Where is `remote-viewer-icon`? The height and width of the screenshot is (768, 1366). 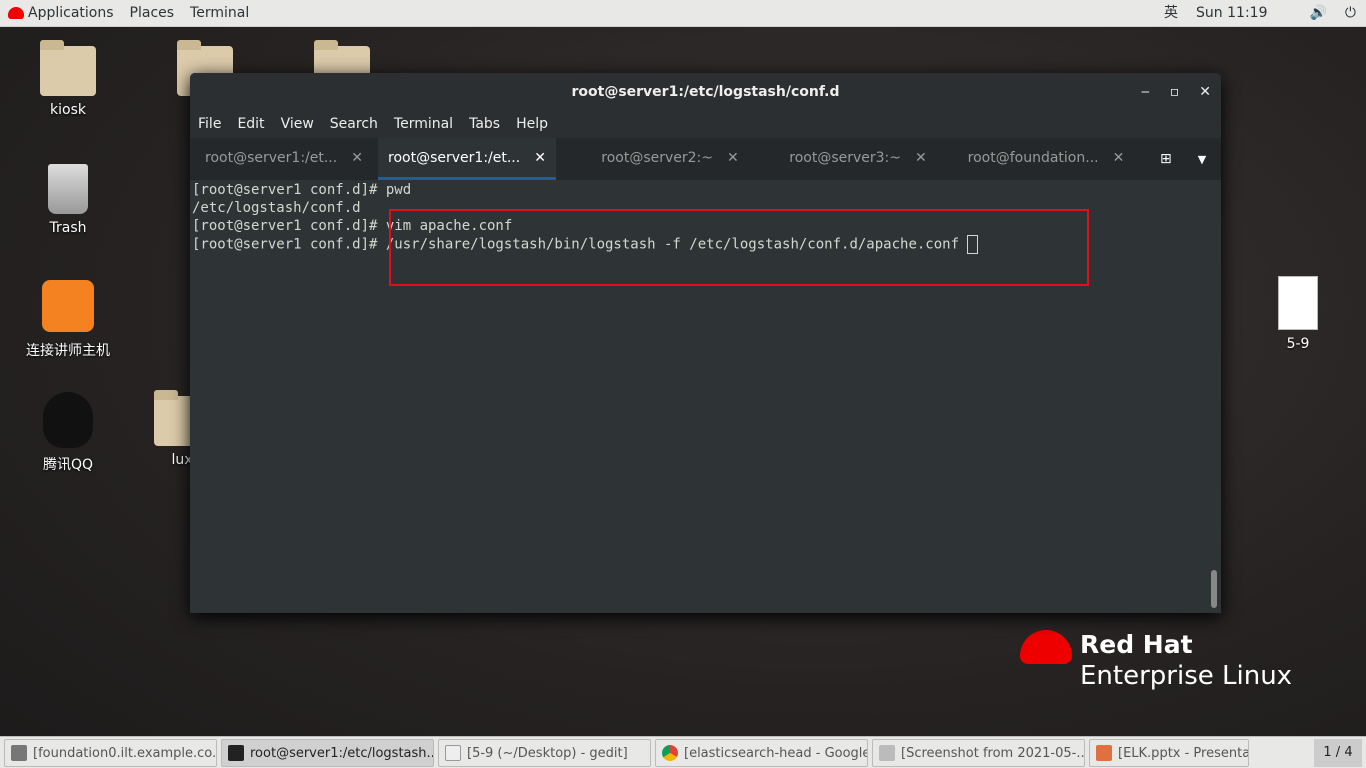 remote-viewer-icon is located at coordinates (19, 753).